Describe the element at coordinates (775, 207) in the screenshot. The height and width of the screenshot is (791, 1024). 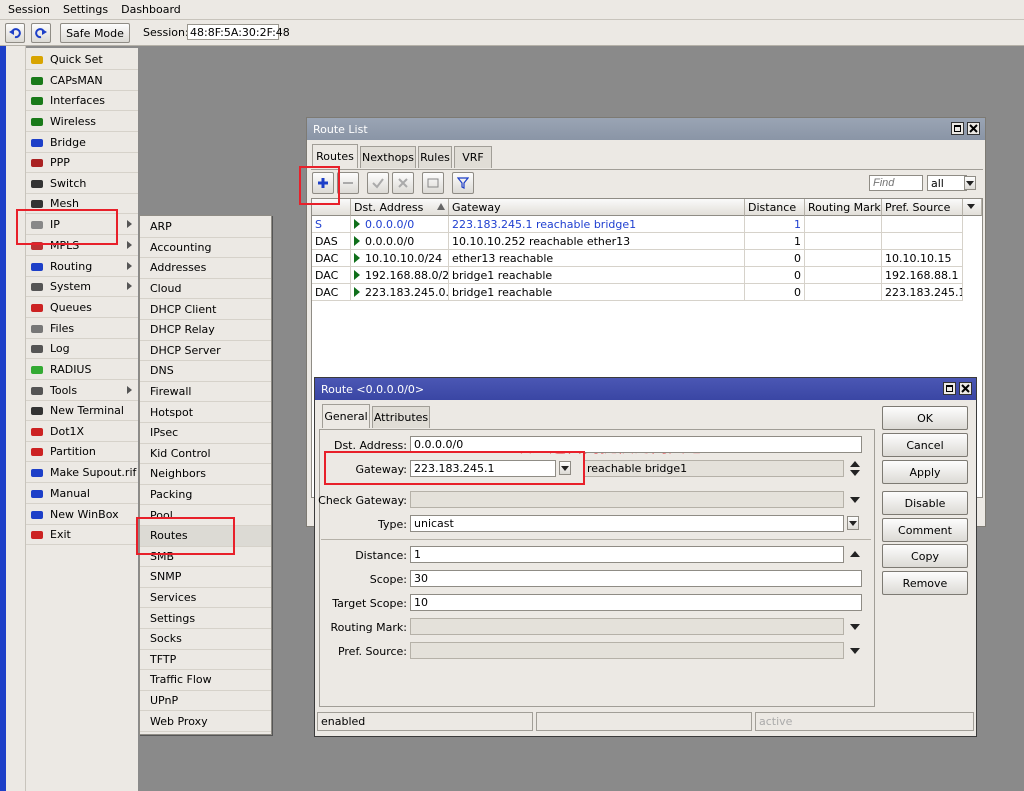
I see `column-header: Distance` at that location.